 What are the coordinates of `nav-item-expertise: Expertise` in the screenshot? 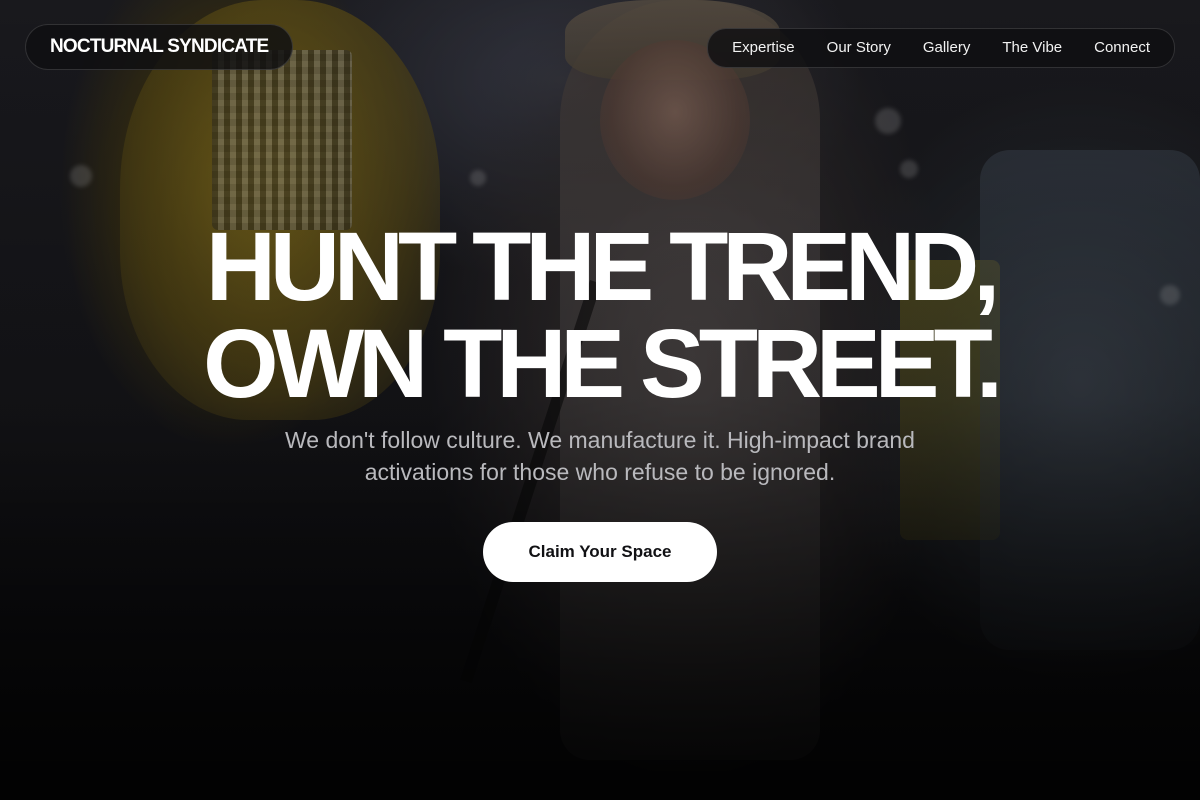 It's located at (763, 48).